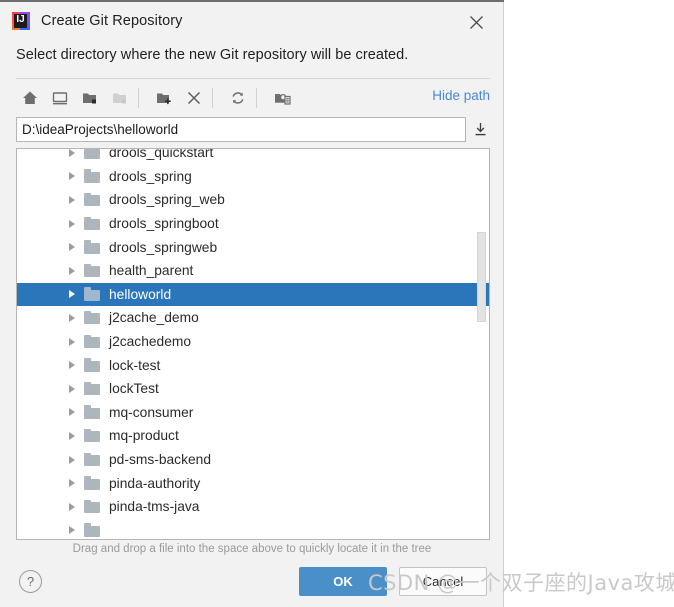 The height and width of the screenshot is (607, 674). I want to click on hide-path-link: Hide path, so click(461, 95).